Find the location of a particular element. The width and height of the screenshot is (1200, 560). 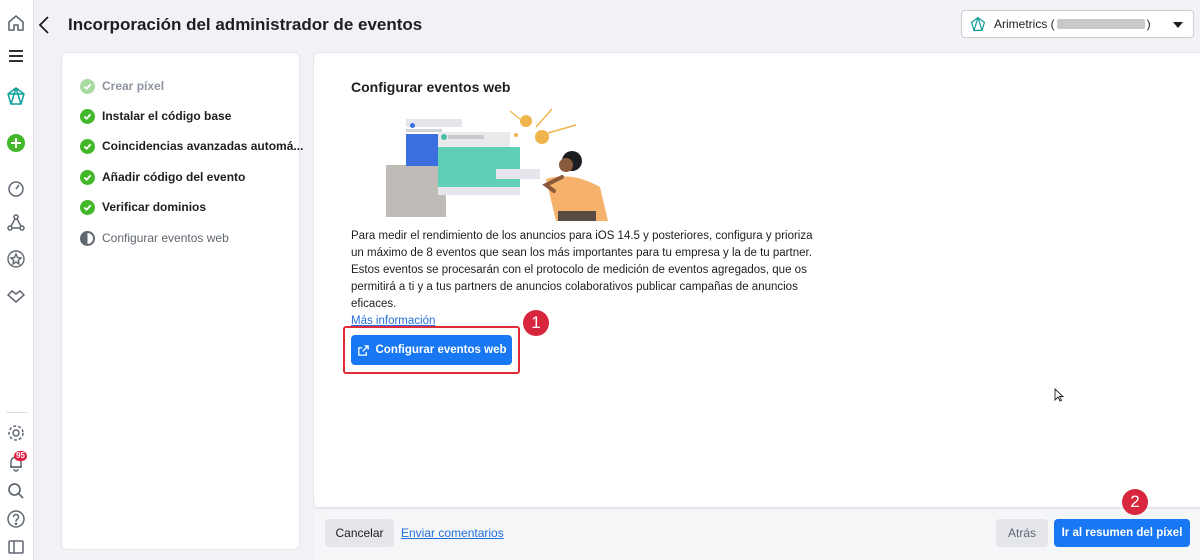

annotation-marker-2: 2 is located at coordinates (1135, 502).